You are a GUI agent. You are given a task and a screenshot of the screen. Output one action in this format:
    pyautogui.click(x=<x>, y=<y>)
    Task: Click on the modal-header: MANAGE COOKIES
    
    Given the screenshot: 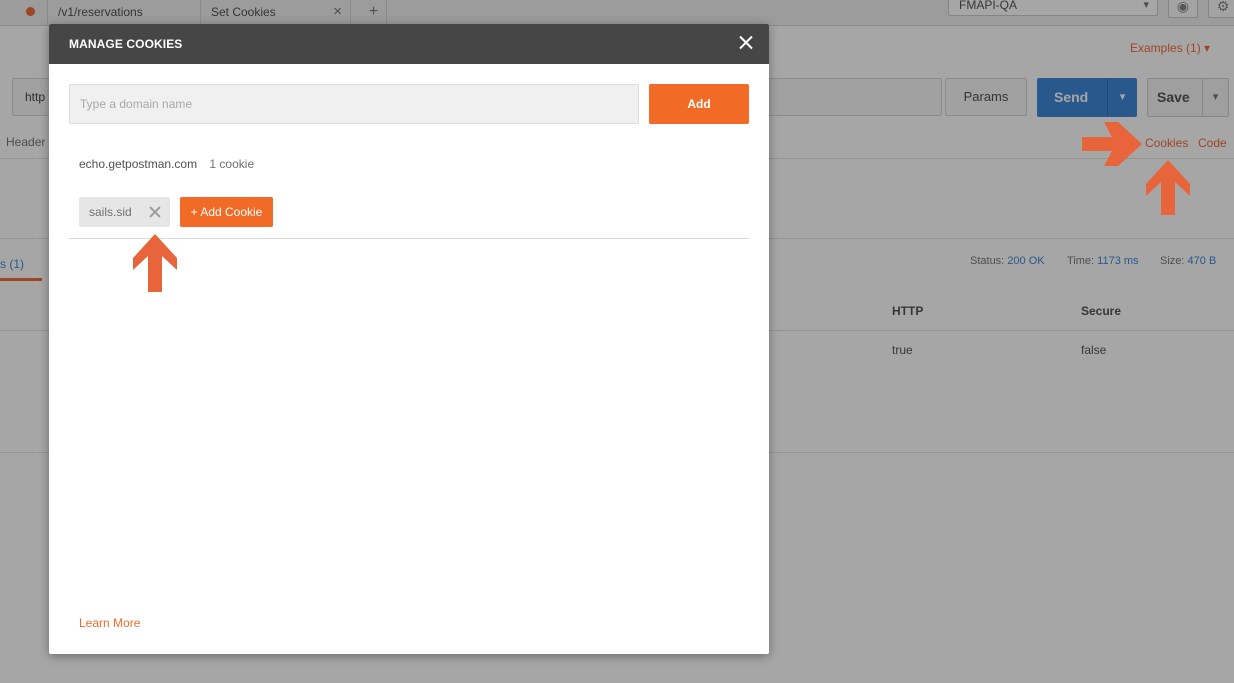 What is the action you would take?
    pyautogui.click(x=409, y=44)
    